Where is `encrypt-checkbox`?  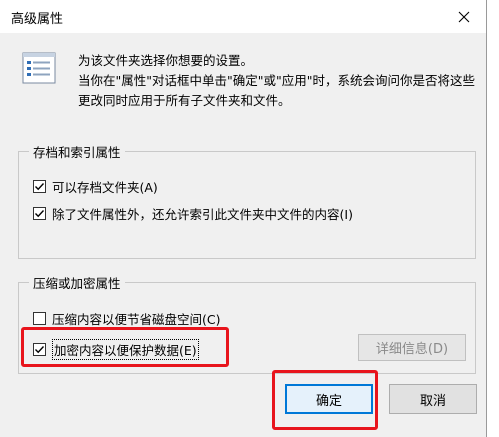 encrypt-checkbox is located at coordinates (39, 349).